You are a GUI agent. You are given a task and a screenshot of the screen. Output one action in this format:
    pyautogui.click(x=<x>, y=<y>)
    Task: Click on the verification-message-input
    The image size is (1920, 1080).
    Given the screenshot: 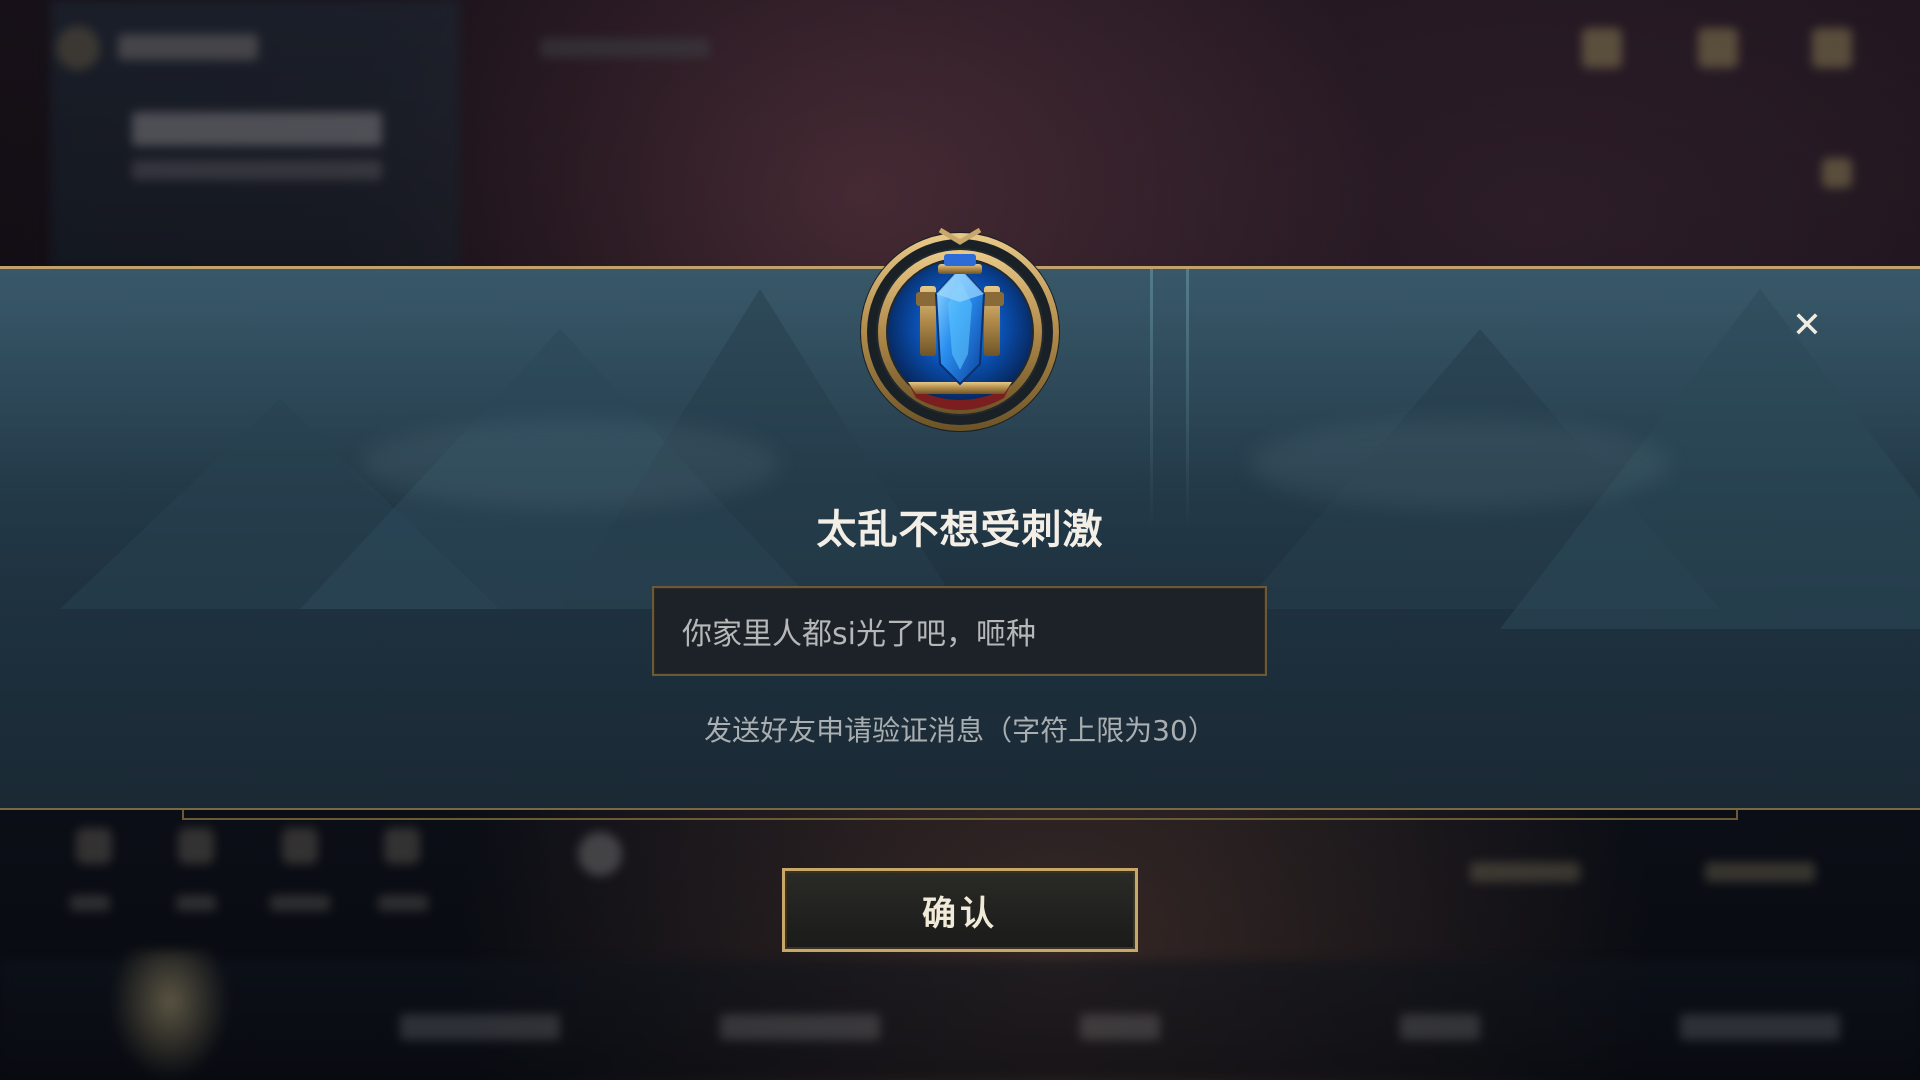 What is the action you would take?
    pyautogui.click(x=959, y=631)
    